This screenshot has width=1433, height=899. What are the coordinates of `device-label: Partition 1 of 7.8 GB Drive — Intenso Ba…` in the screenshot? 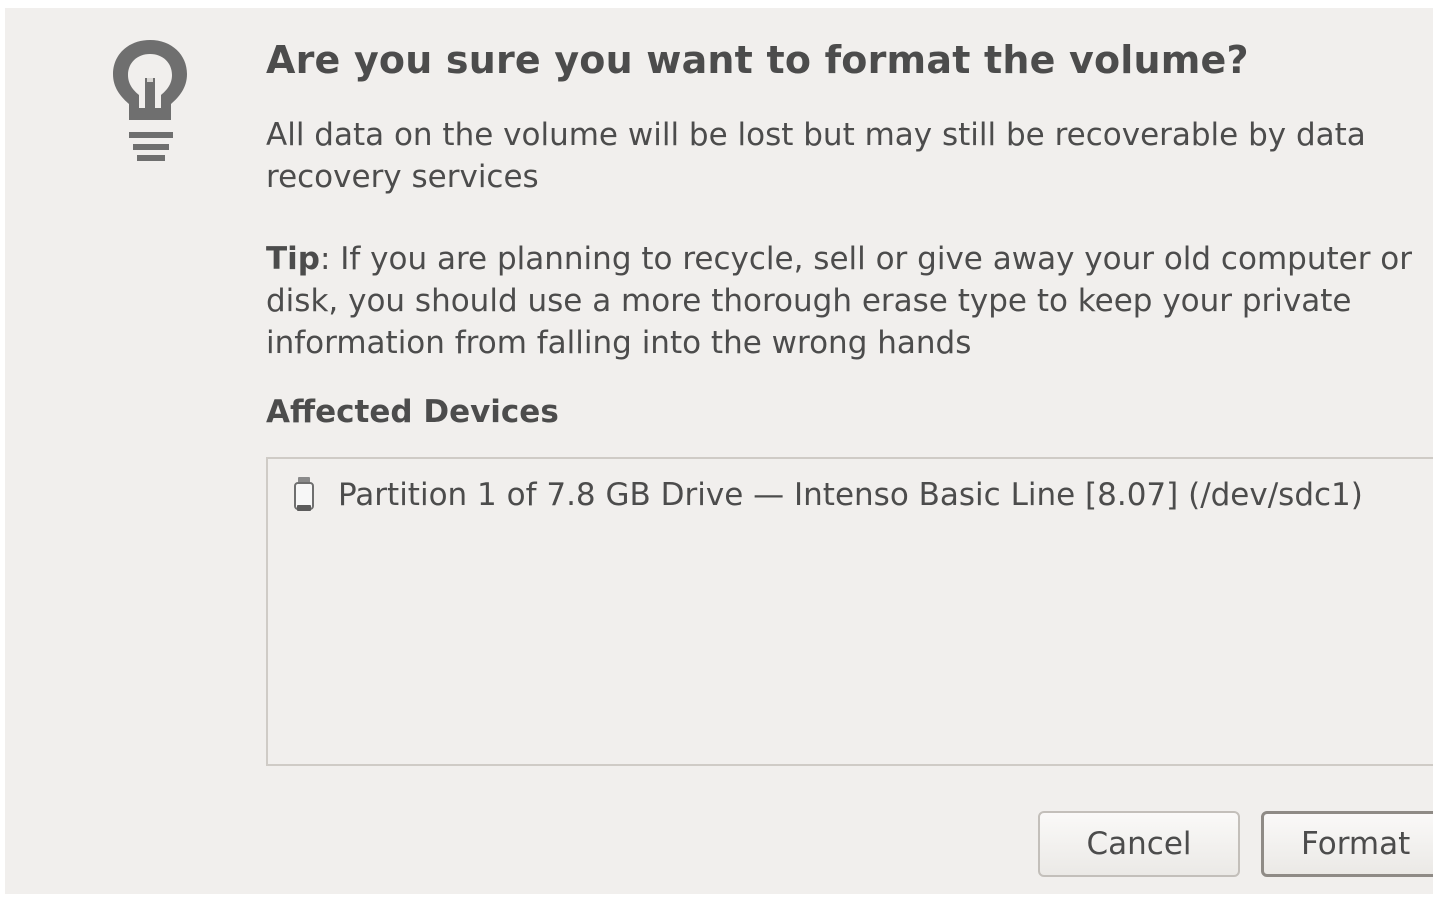 It's located at (850, 495).